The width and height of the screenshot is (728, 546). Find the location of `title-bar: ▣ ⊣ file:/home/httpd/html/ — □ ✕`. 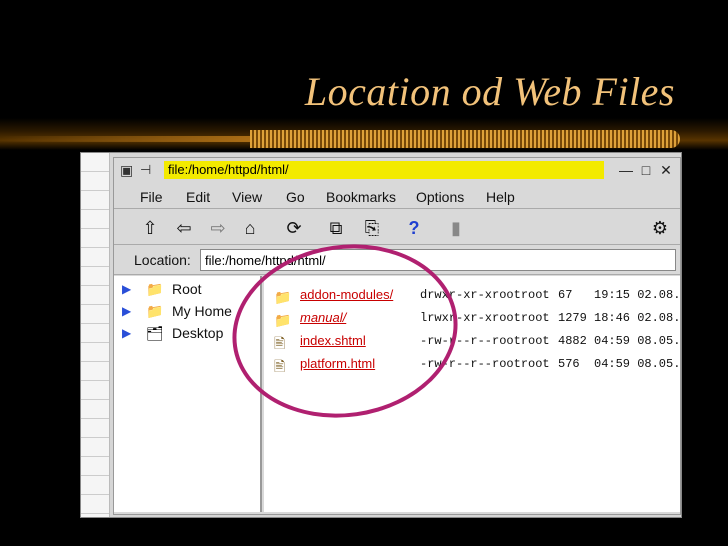

title-bar: ▣ ⊣ file:/home/httpd/html/ — □ ✕ is located at coordinates (397, 170).